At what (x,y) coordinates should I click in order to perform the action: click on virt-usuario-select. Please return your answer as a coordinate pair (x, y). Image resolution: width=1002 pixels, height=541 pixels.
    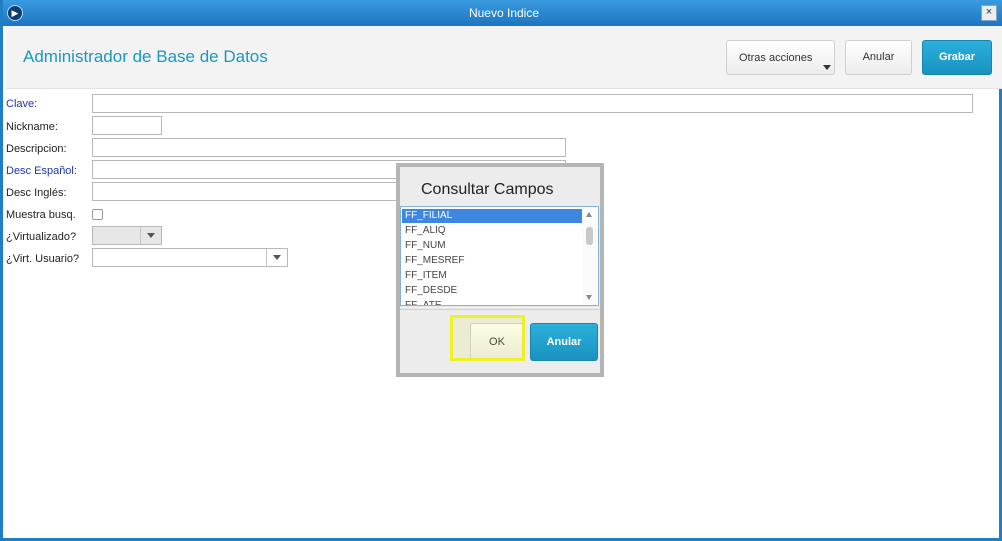
    Looking at the image, I should click on (190, 257).